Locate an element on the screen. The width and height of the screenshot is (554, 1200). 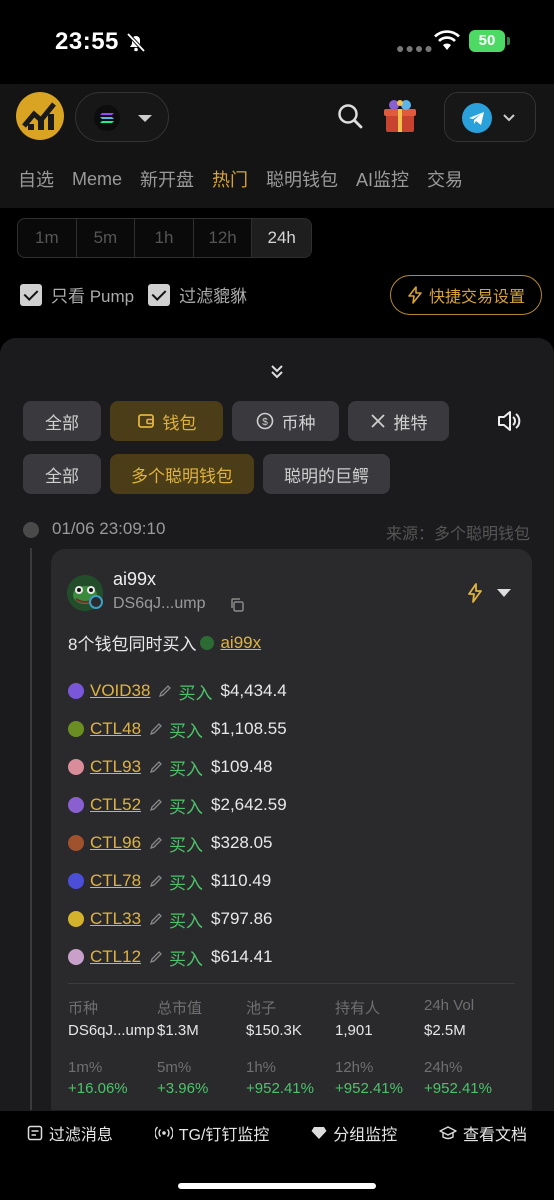
time-filter-1m: 1m is located at coordinates (47, 238).